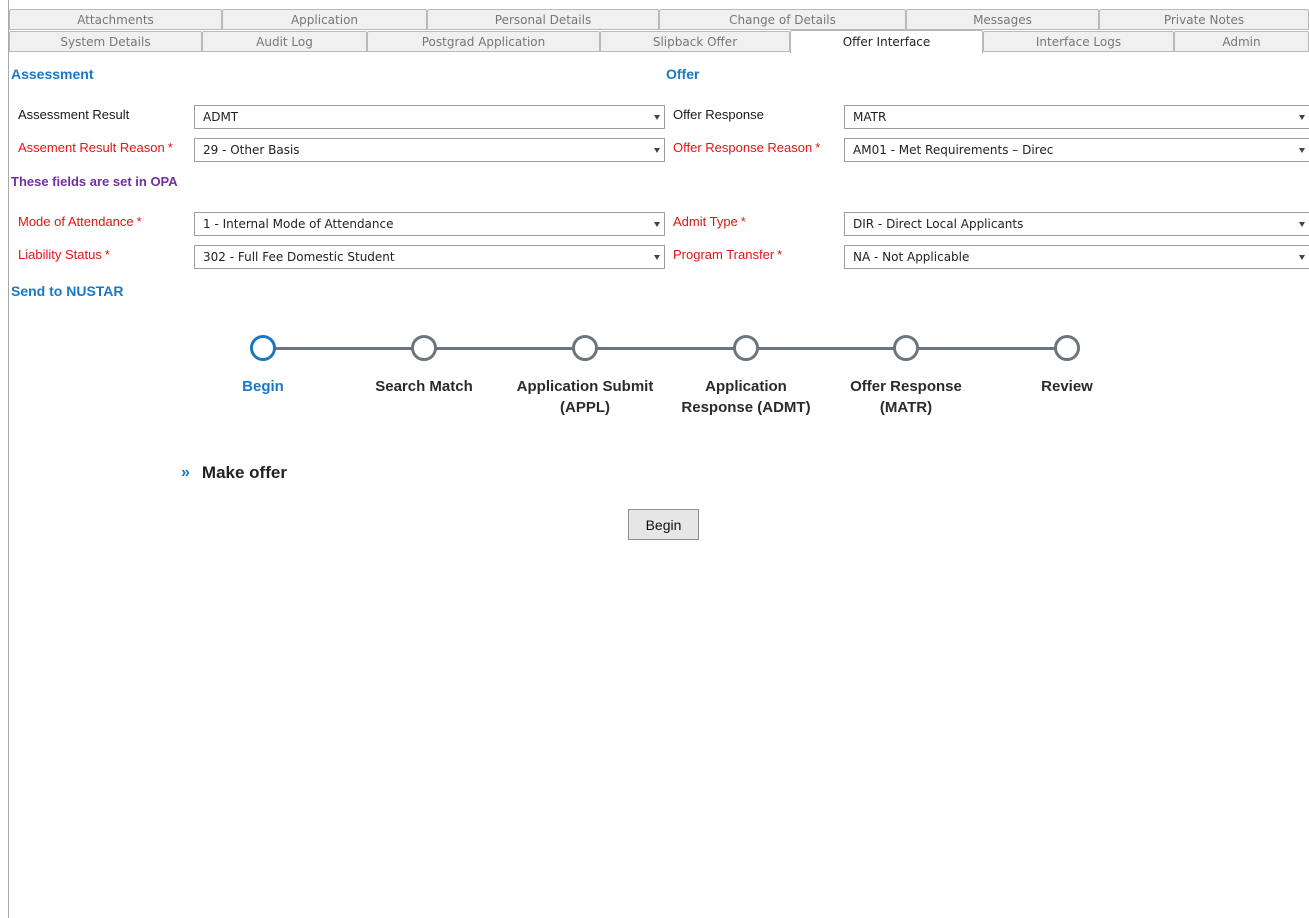 The height and width of the screenshot is (918, 1309). Describe the element at coordinates (263, 348) in the screenshot. I see `step-circle-begin` at that location.